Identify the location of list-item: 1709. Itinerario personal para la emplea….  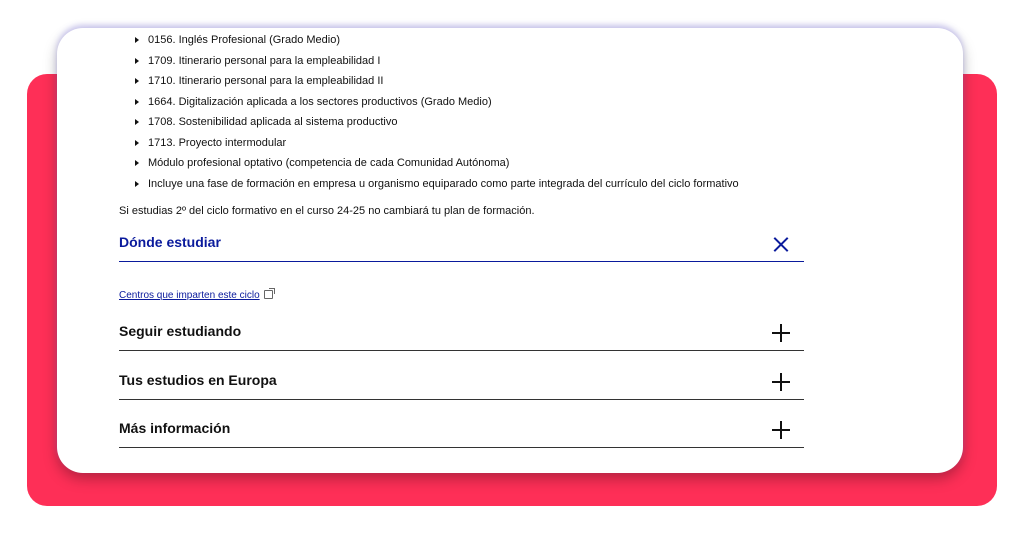
(485, 61).